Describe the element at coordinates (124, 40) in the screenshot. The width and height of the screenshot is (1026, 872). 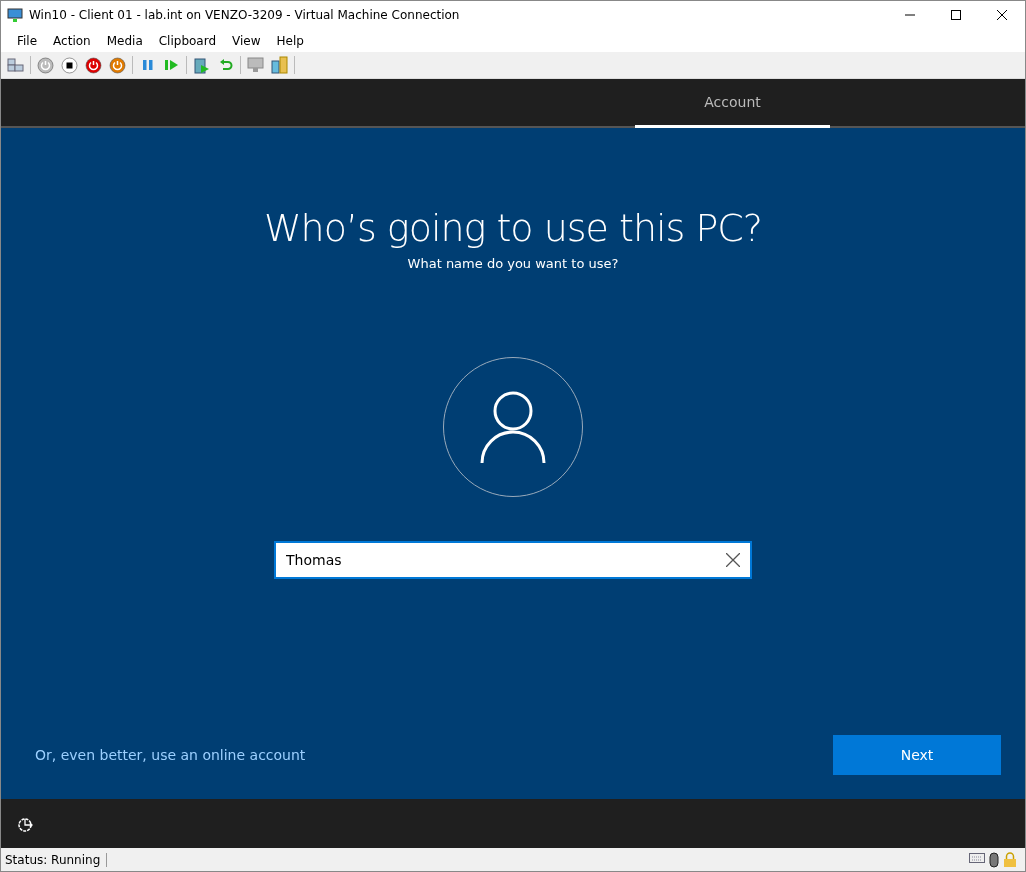
I see `menu-item: Media` at that location.